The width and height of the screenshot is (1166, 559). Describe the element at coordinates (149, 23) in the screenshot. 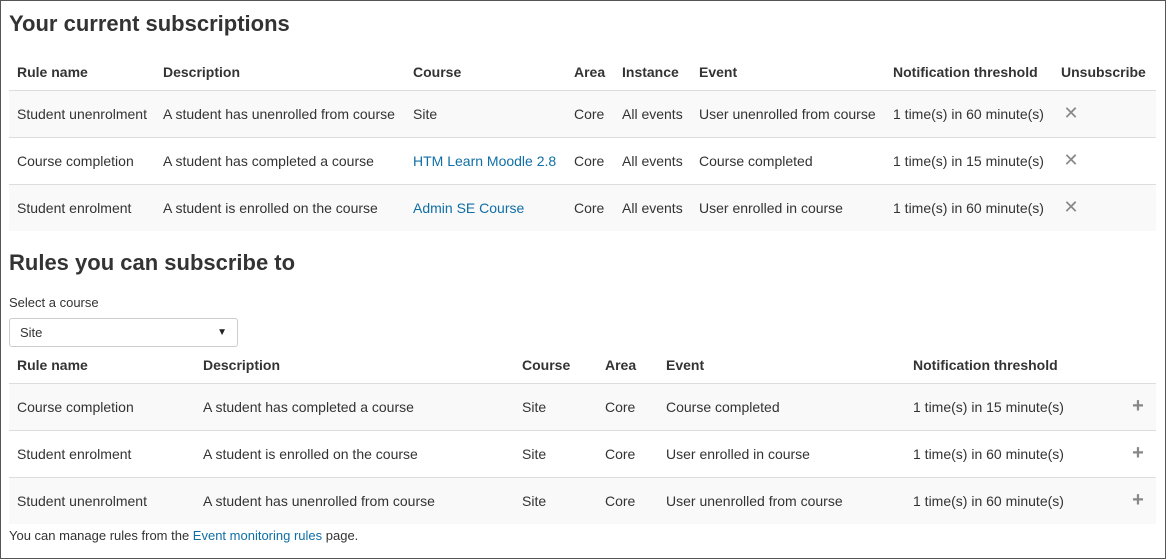

I see `current-subscriptions-heading: Your current subscriptions` at that location.